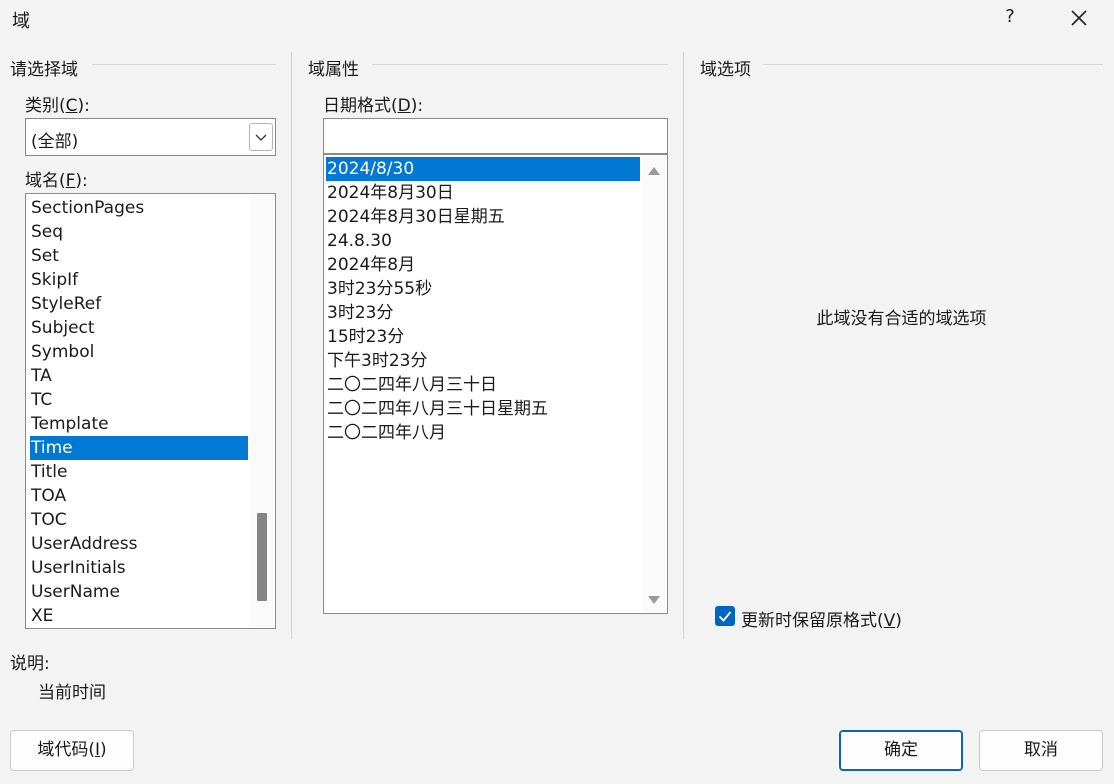 Image resolution: width=1114 pixels, height=784 pixels. I want to click on category-label: 类别(C):, so click(57, 106).